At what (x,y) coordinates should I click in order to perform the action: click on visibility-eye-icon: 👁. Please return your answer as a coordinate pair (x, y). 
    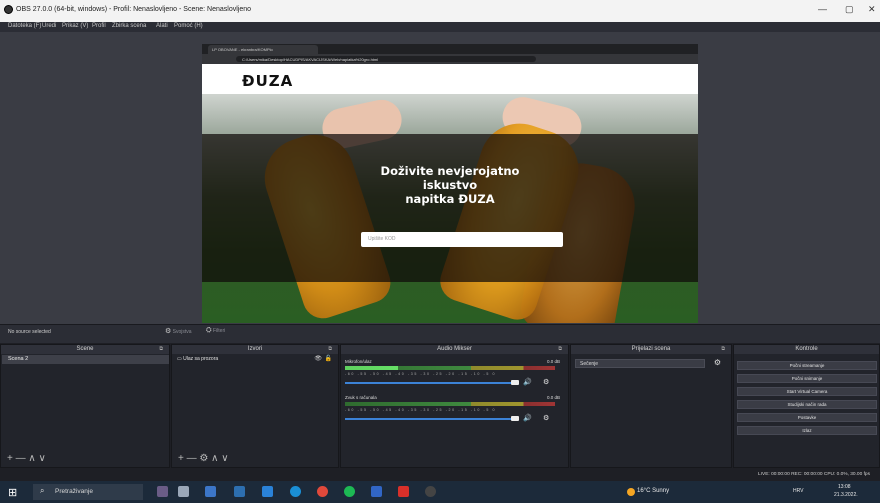
    Looking at the image, I should click on (318, 358).